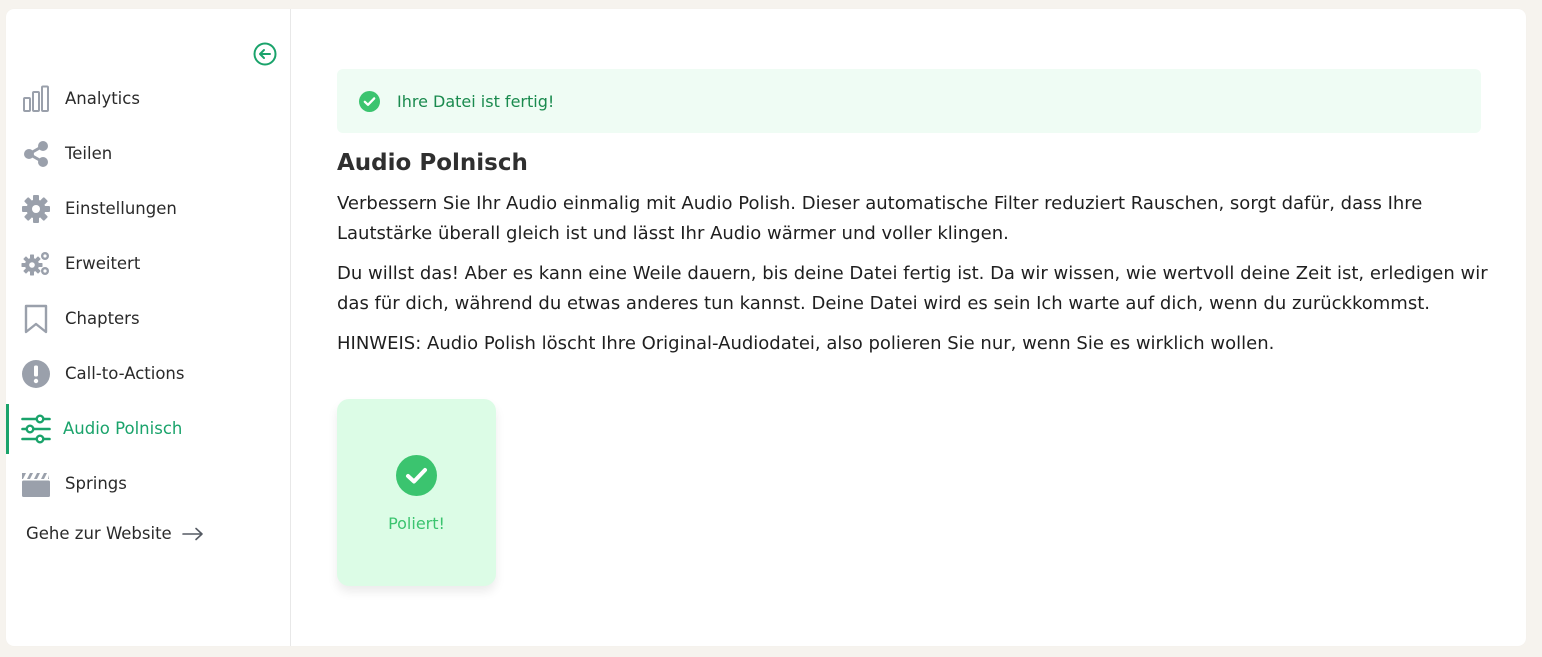 This screenshot has height=657, width=1542. What do you see at coordinates (416, 523) in the screenshot?
I see `polish-status-label: Poliert!` at bounding box center [416, 523].